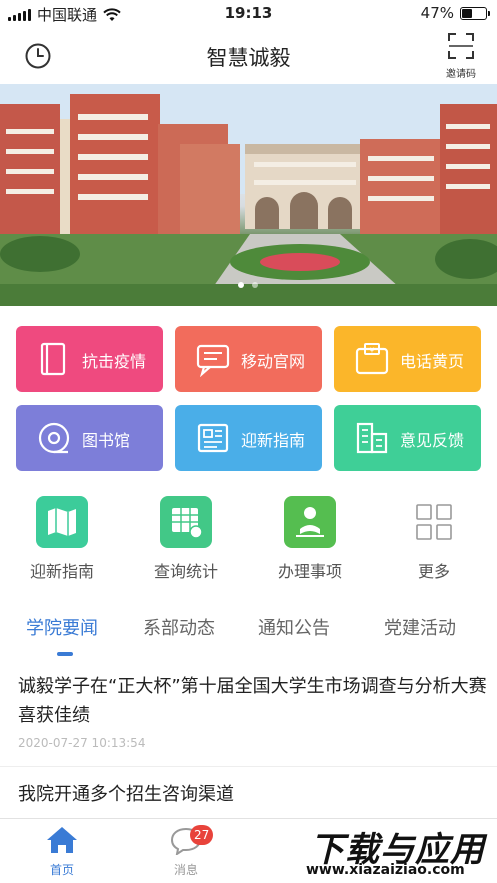 The width and height of the screenshot is (497, 883). I want to click on tabbar-home: 首页, so click(62, 851).